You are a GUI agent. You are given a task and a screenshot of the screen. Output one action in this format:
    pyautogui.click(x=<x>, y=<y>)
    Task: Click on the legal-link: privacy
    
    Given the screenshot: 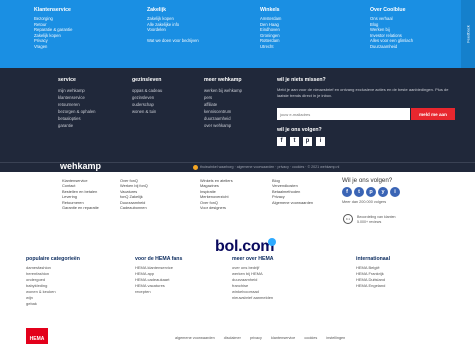 What is the action you would take?
    pyautogui.click(x=256, y=338)
    